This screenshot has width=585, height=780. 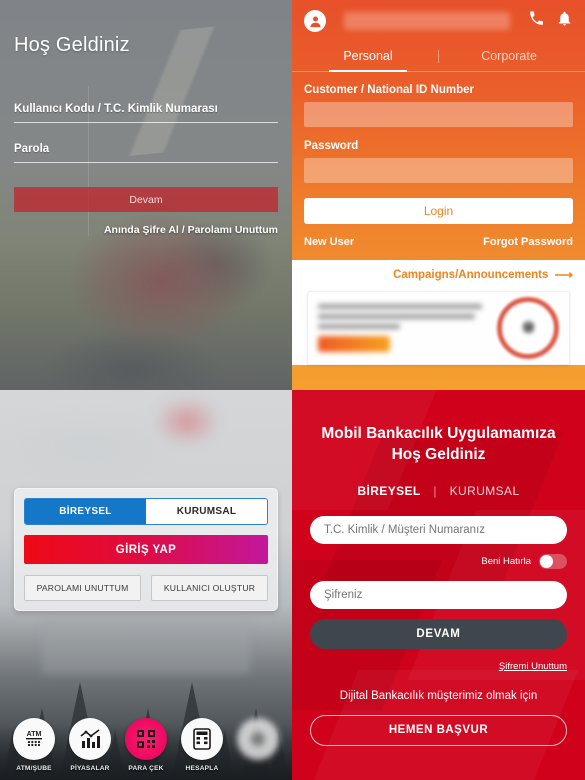 I want to click on toggle-knob, so click(x=546, y=561).